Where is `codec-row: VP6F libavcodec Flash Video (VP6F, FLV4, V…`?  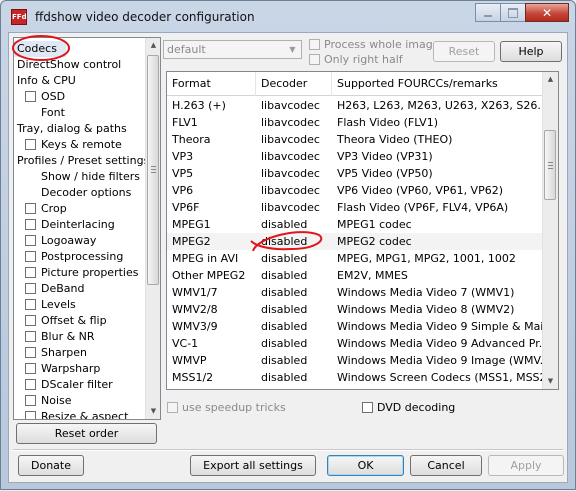 codec-row: VP6F libavcodec Flash Video (VP6F, FLV4, V… is located at coordinates (355, 207).